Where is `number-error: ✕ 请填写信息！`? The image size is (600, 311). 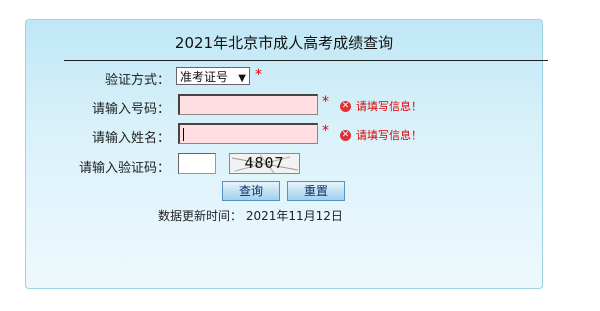 number-error: ✕ 请填写信息！ is located at coordinates (381, 106).